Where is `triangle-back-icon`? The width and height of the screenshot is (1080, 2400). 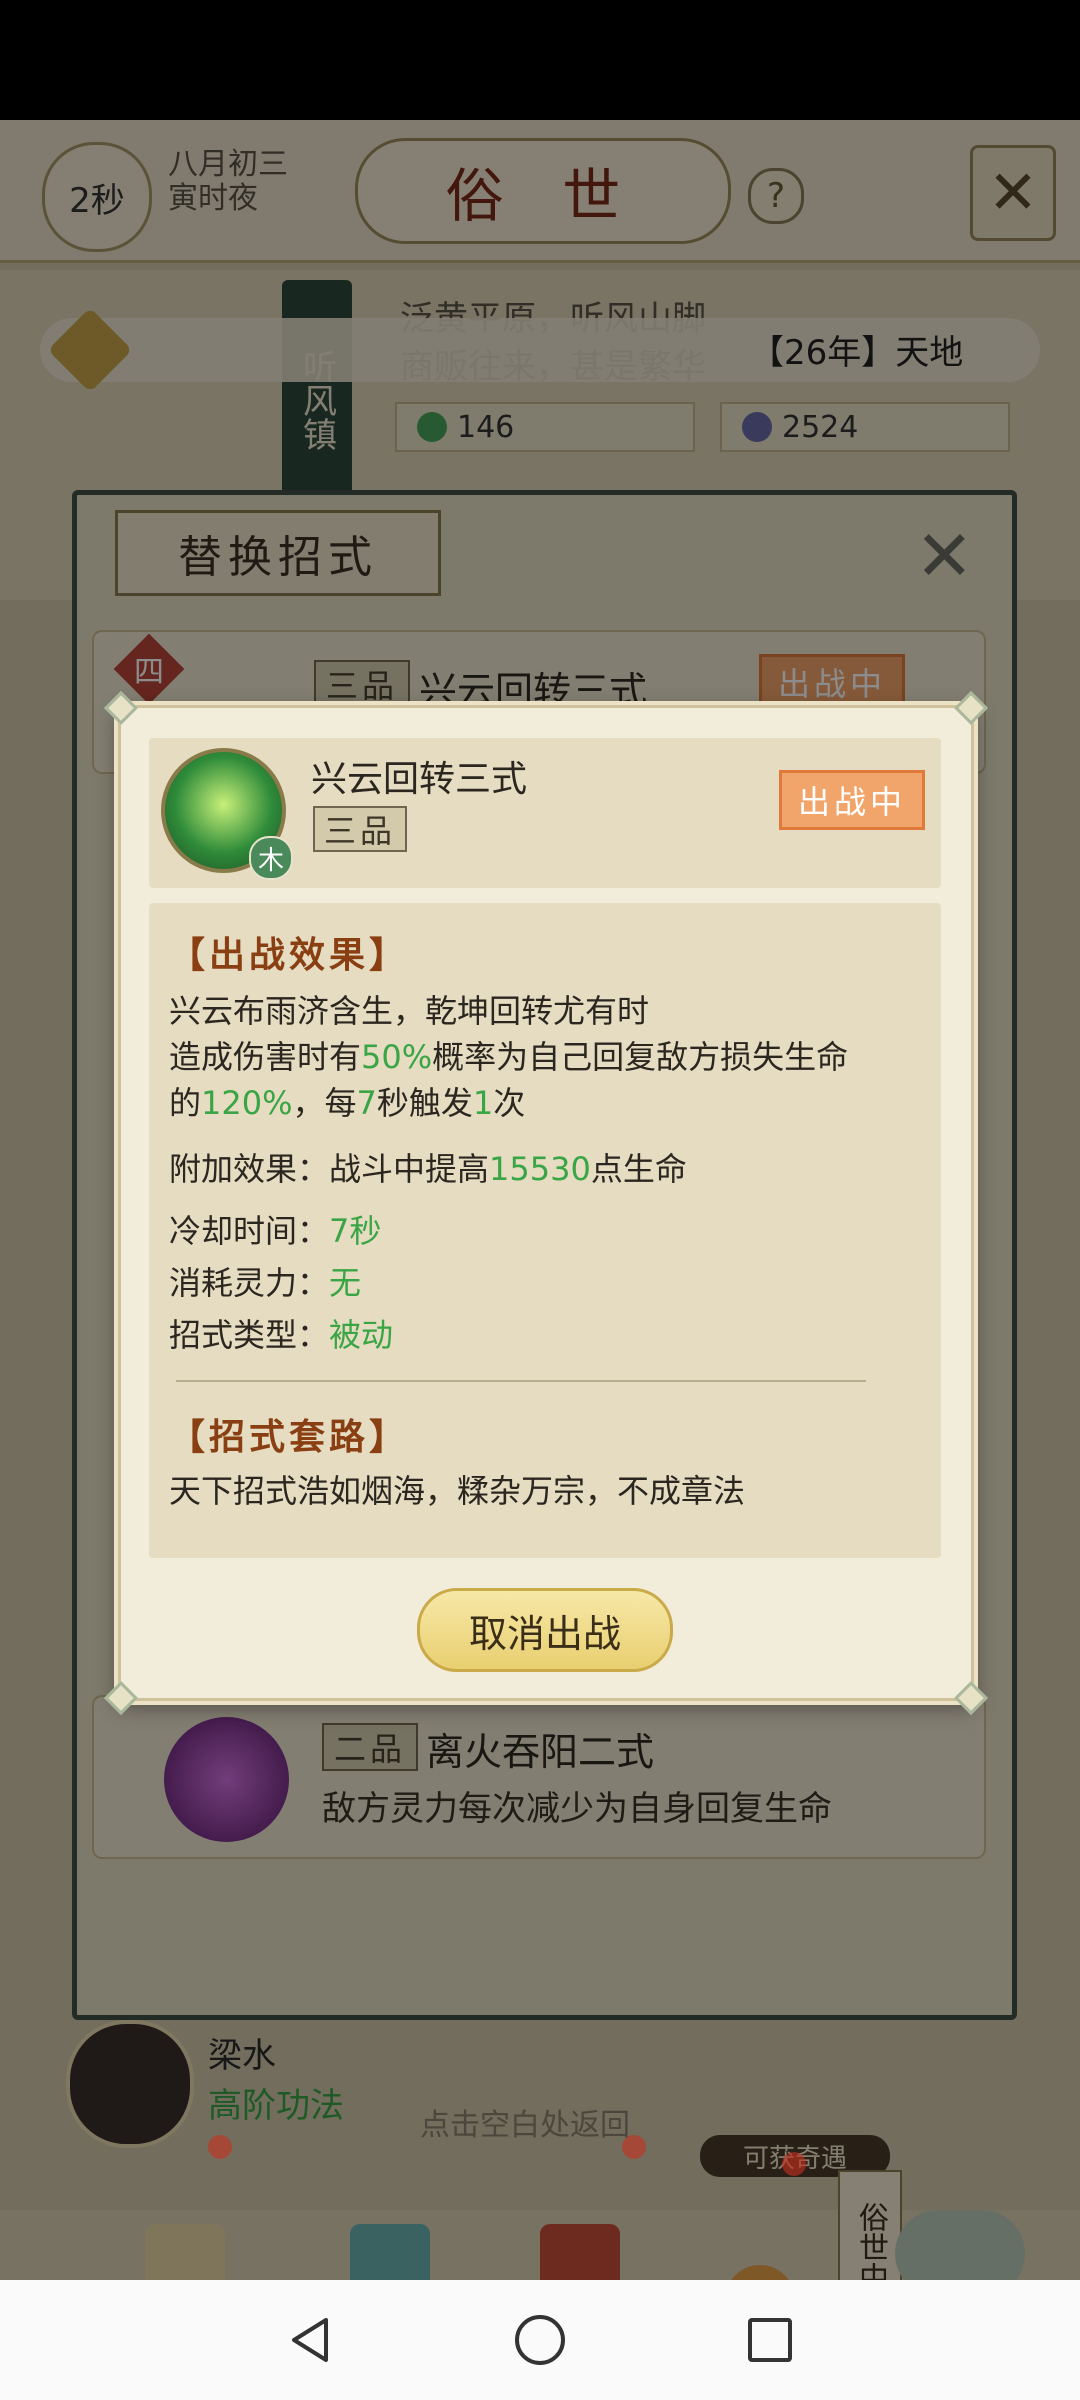
triangle-back-icon is located at coordinates (310, 2340).